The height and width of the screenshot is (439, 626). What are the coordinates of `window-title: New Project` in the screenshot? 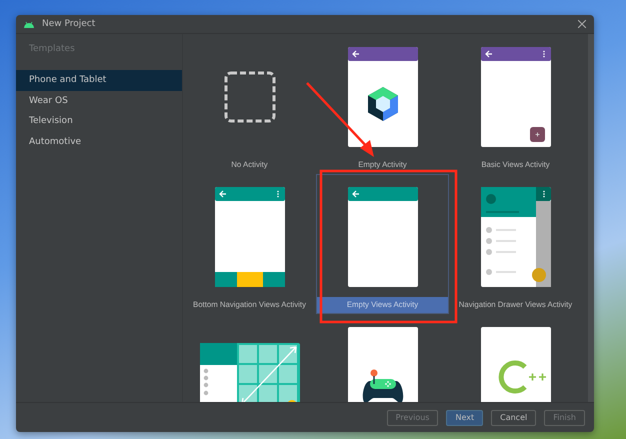 It's located at (69, 24).